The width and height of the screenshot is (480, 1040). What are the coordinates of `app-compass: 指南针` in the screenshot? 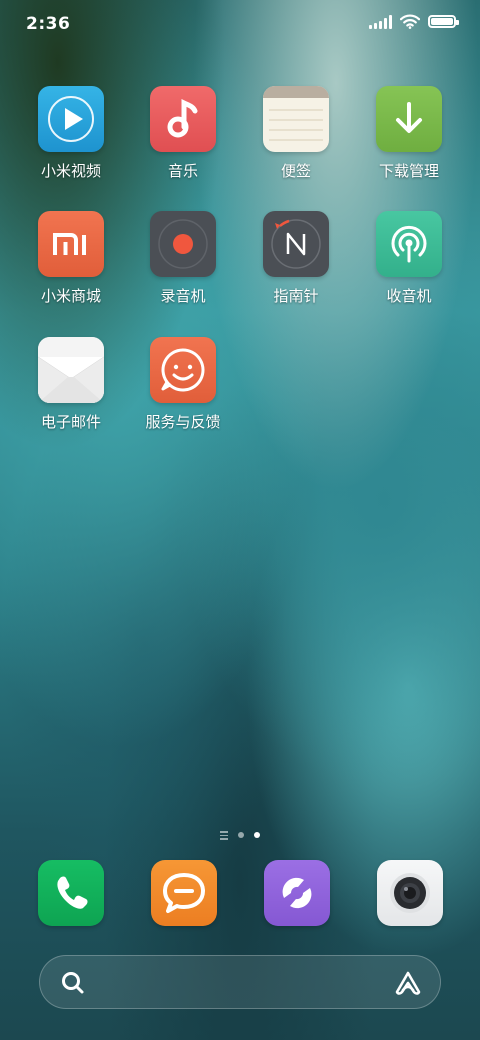 It's located at (296, 258).